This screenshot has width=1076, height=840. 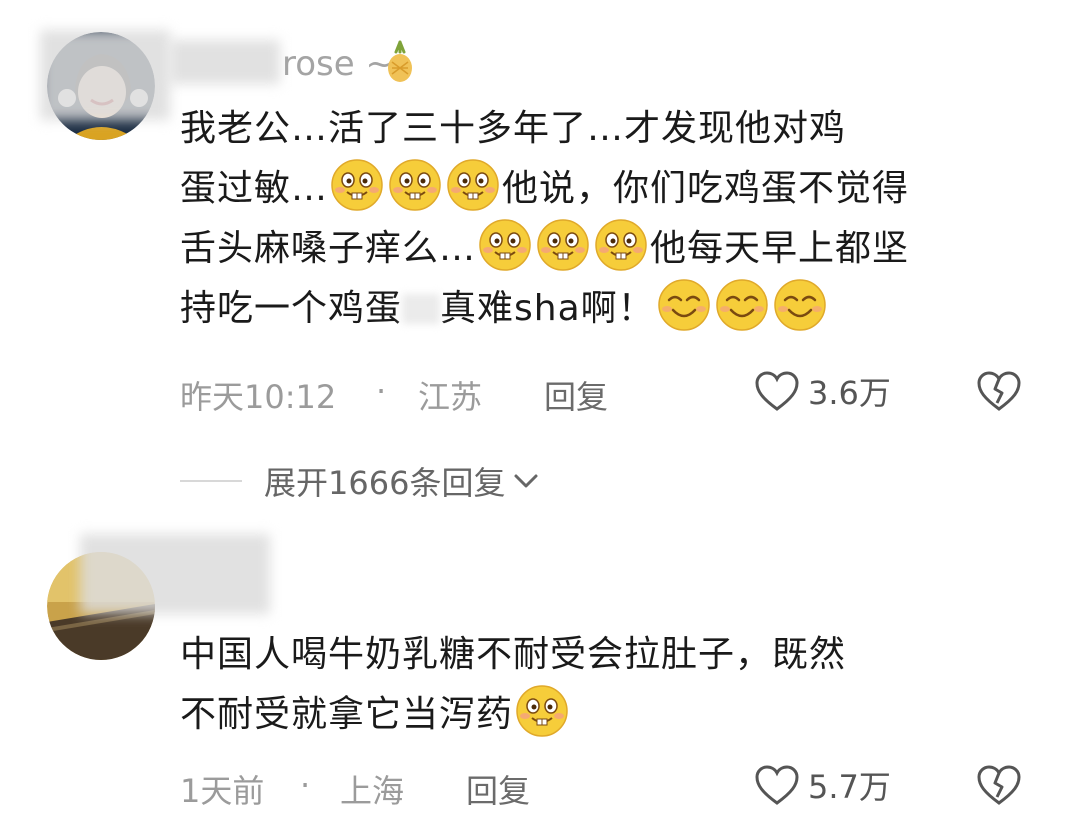 What do you see at coordinates (706, 188) in the screenshot?
I see `text-segment: 他说，你们吃鸡蛋不觉得` at bounding box center [706, 188].